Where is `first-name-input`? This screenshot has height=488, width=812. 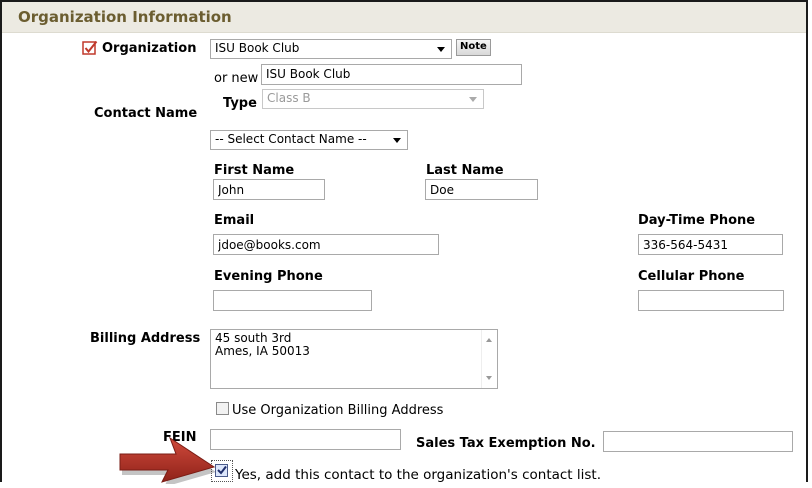
first-name-input is located at coordinates (269, 189).